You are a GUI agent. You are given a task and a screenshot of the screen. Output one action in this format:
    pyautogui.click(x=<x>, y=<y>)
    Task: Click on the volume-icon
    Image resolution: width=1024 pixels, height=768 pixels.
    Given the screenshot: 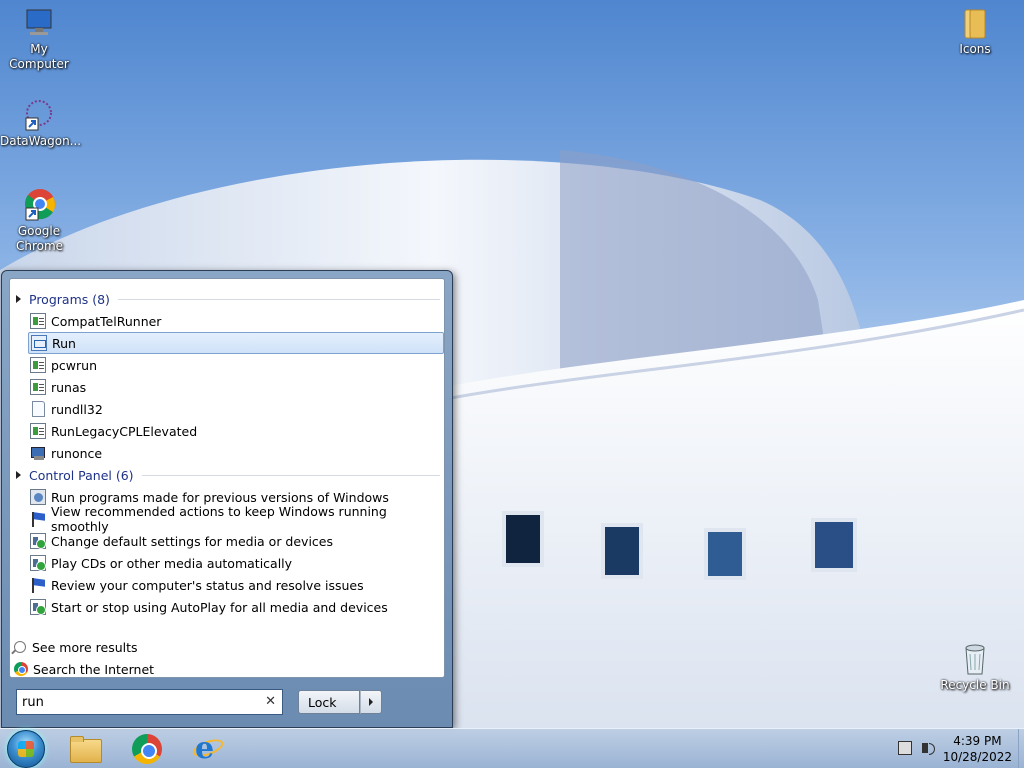 What is the action you would take?
    pyautogui.click(x=928, y=749)
    